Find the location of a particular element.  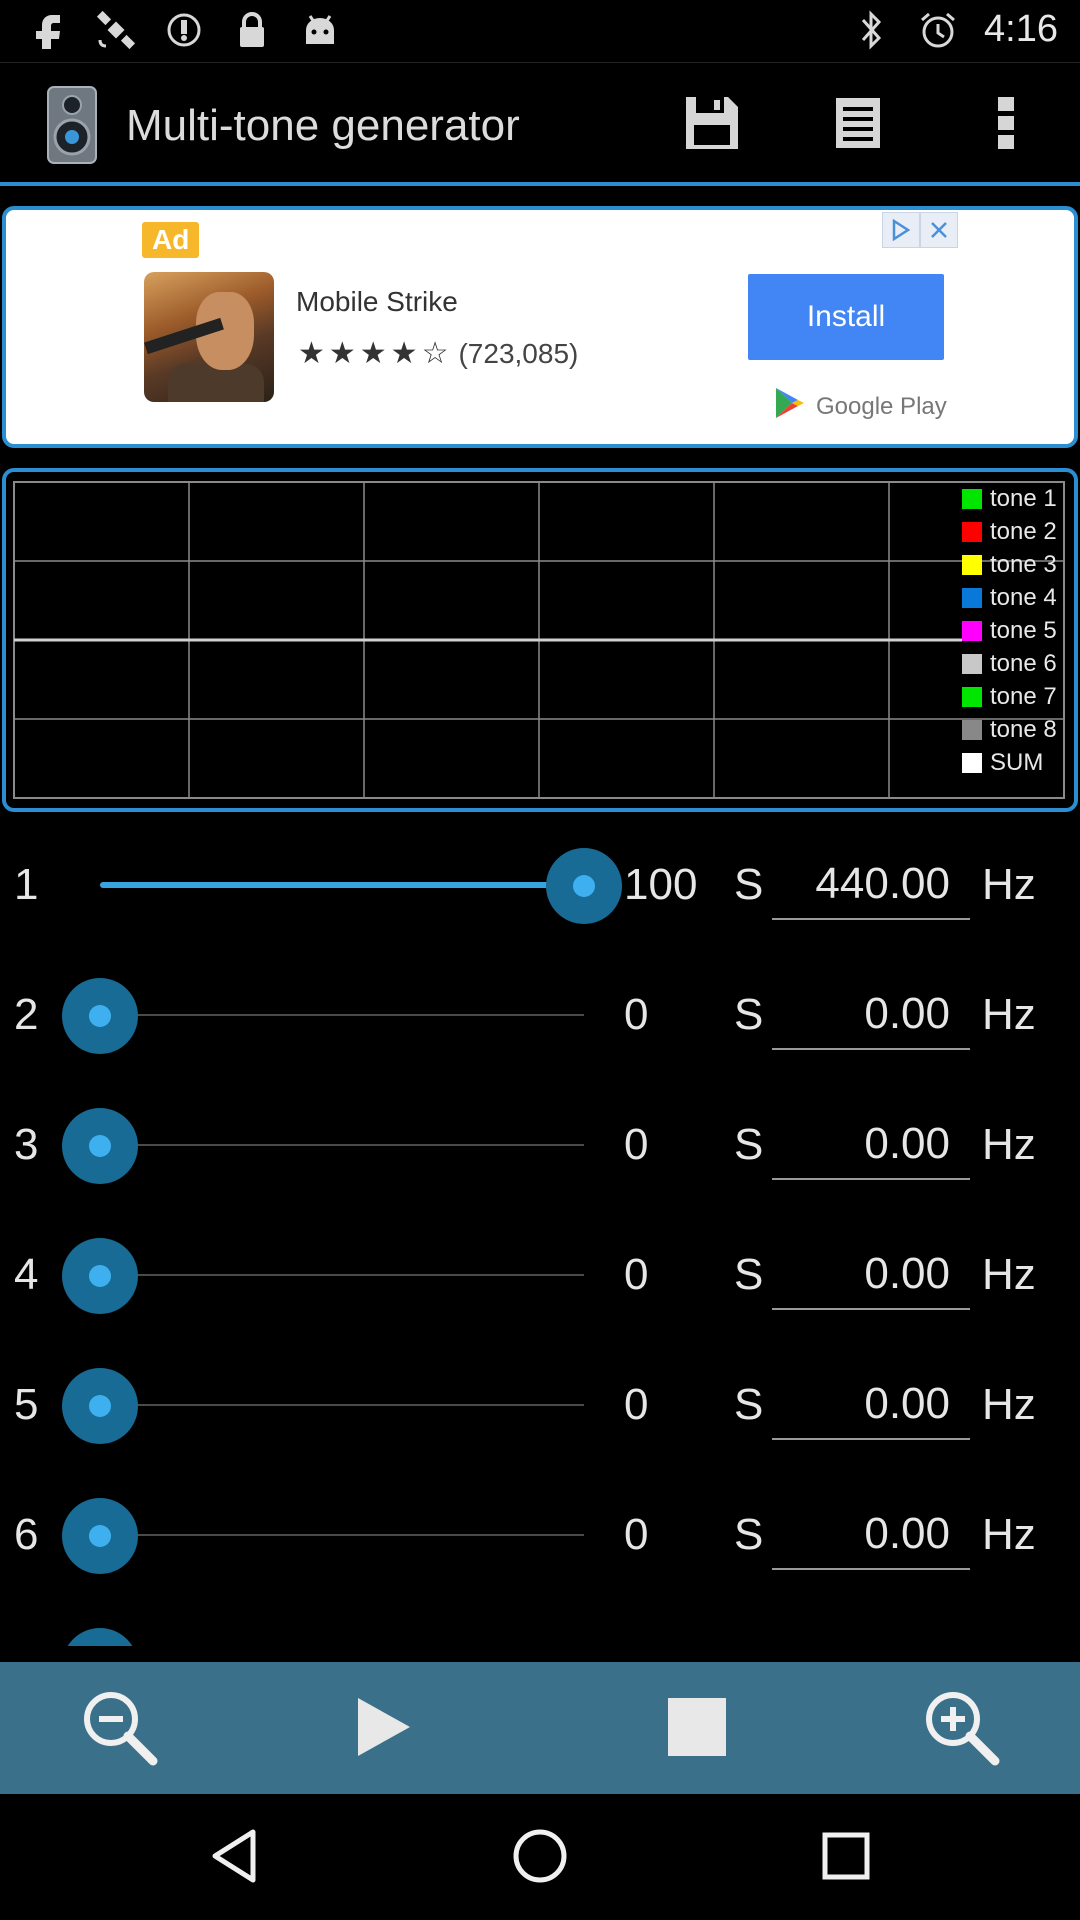

tone-row: 1 100 S Hz is located at coordinates (540, 885).